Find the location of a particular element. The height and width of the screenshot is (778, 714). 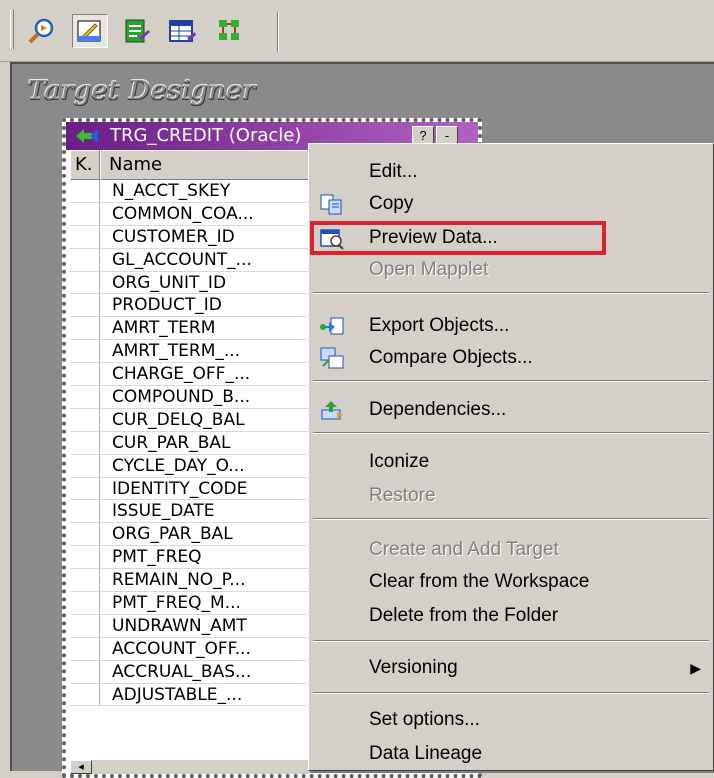

table-row: CUR_PAR_BAL is located at coordinates (190, 443).